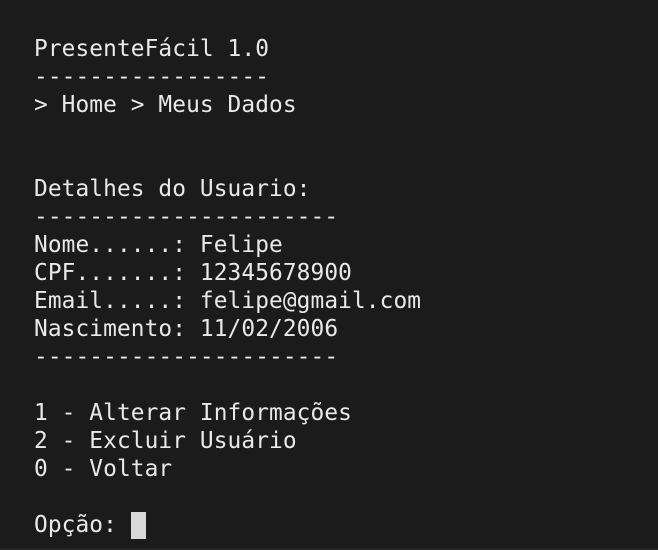 Image resolution: width=658 pixels, height=550 pixels. What do you see at coordinates (82, 525) in the screenshot?
I see `option-prompt: Opção:` at bounding box center [82, 525].